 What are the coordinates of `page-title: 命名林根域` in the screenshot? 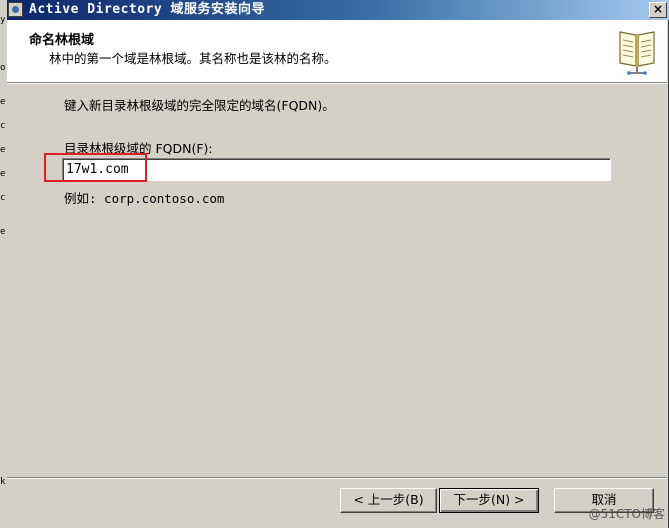 It's located at (62, 40).